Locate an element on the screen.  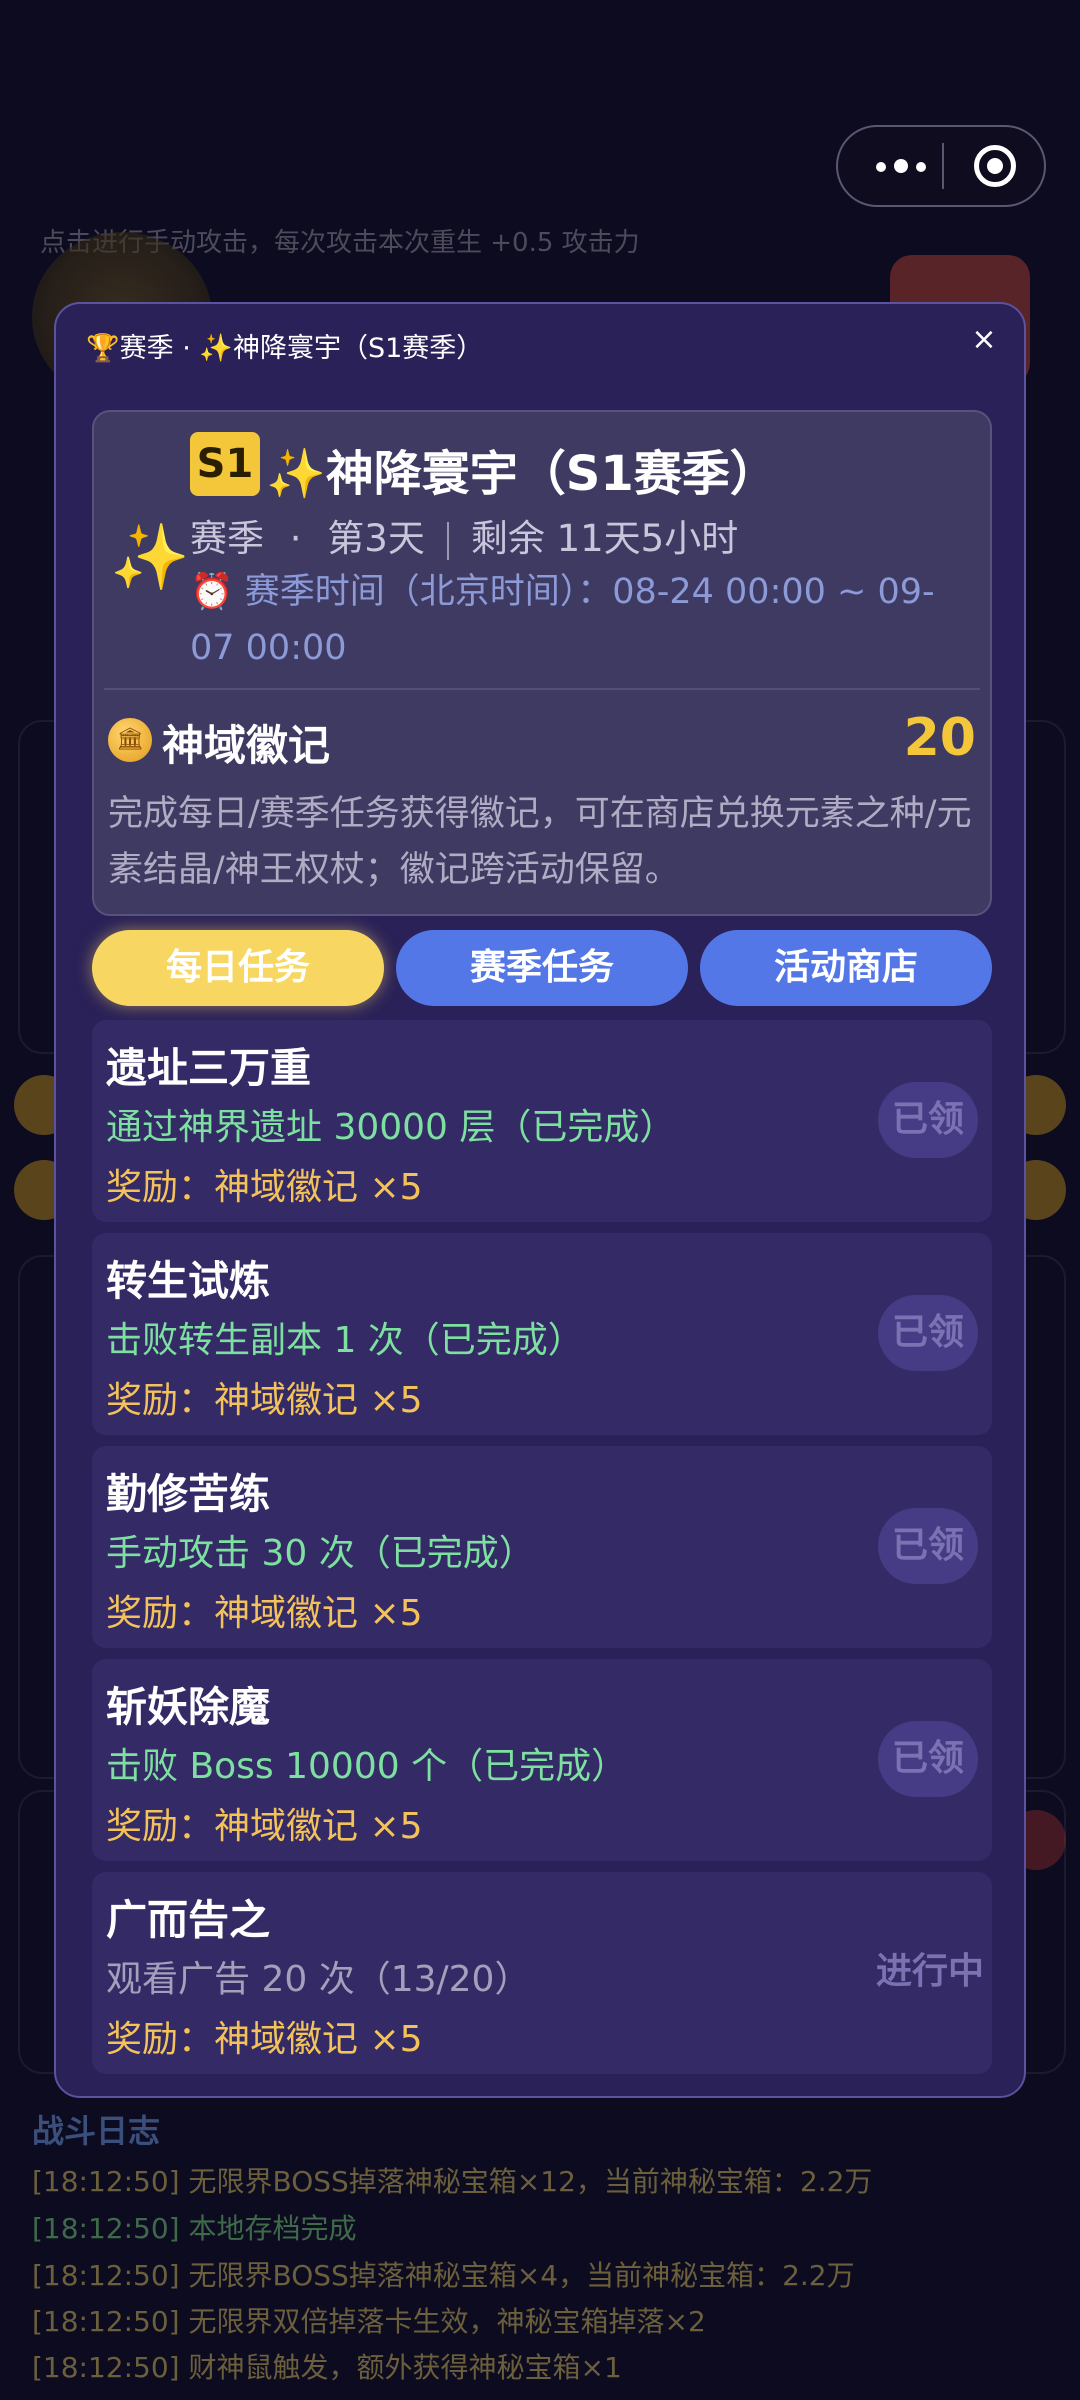
log-line: [18:12:50] 无限界BOSS掉落神秘宝箱×12，当前神秘宝箱：2.2万 is located at coordinates (452, 2181).